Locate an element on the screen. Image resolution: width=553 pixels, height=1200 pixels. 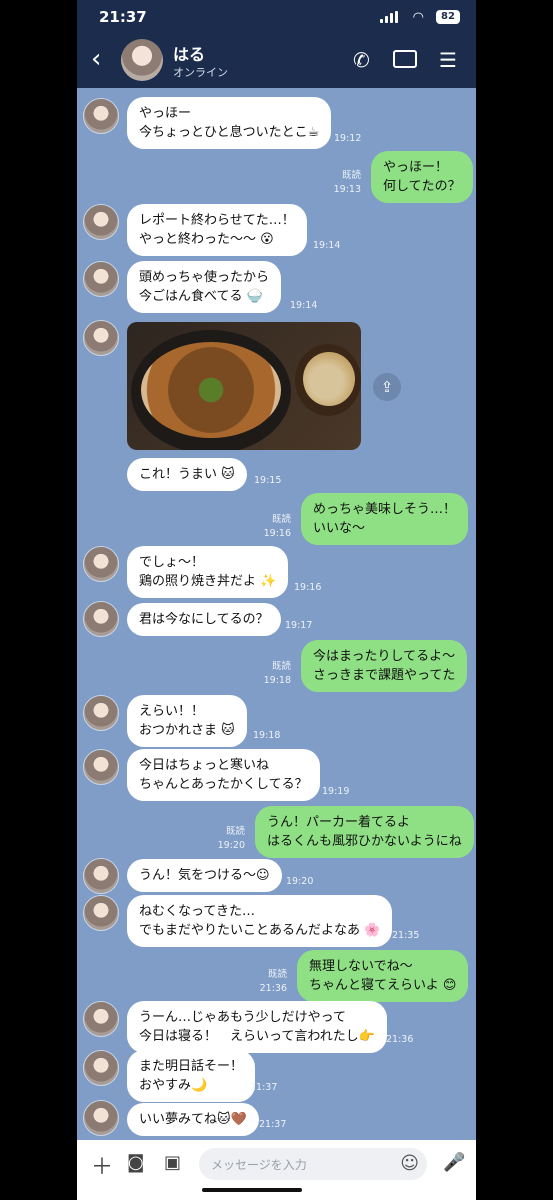
contact-name: はる is located at coordinates (189, 54).